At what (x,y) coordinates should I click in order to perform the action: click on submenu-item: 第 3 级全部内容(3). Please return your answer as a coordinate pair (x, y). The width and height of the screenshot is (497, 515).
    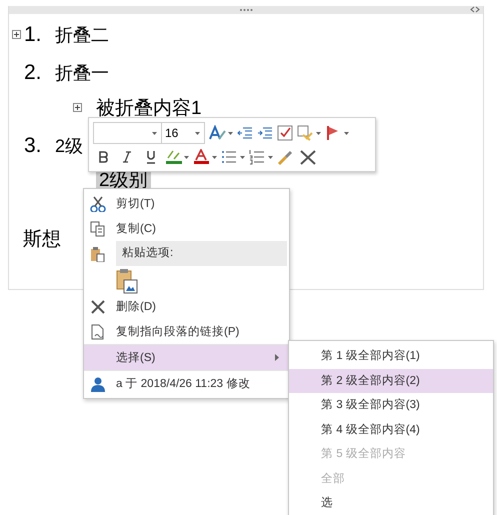
    Looking at the image, I should click on (391, 405).